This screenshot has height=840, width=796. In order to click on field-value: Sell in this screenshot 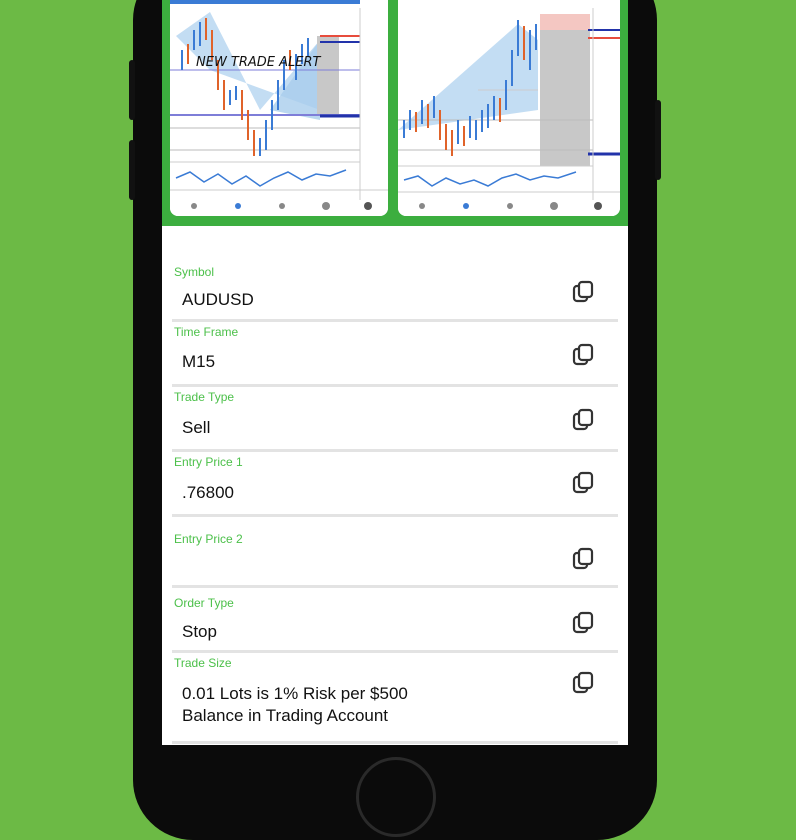, I will do `click(196, 427)`.